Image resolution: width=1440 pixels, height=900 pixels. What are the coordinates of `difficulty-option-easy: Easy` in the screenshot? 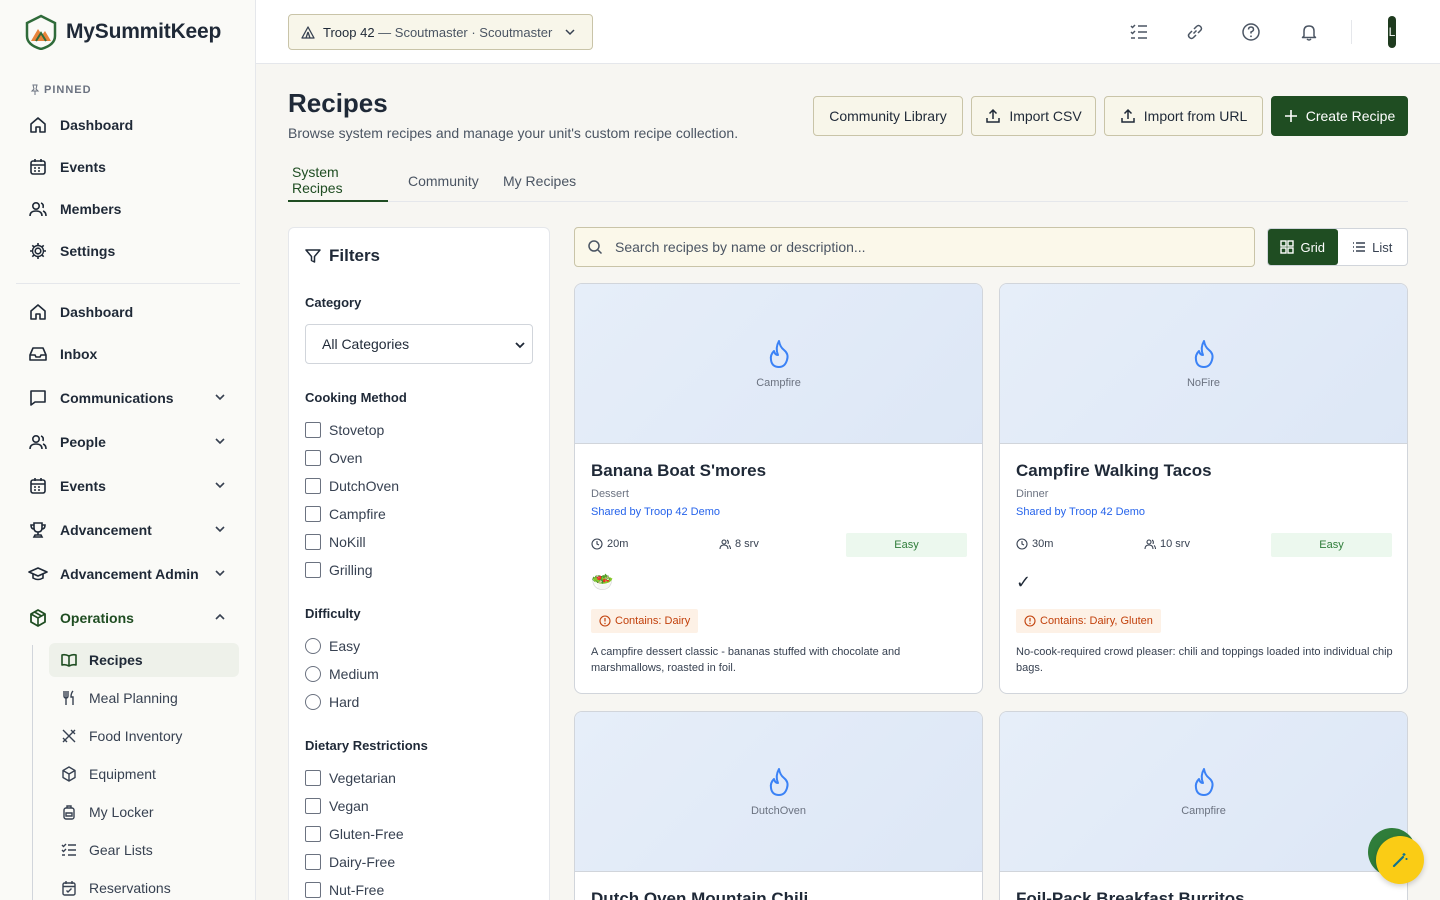 It's located at (332, 646).